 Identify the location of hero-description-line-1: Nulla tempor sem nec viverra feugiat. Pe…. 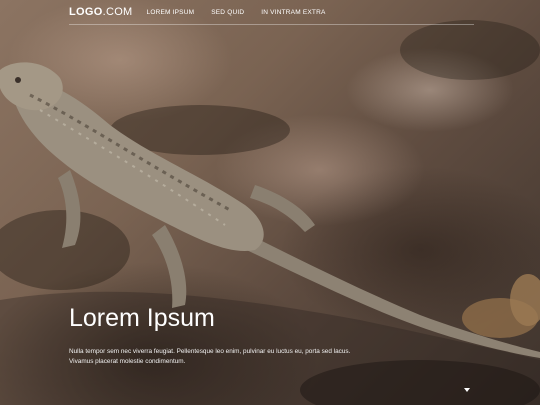
(210, 351).